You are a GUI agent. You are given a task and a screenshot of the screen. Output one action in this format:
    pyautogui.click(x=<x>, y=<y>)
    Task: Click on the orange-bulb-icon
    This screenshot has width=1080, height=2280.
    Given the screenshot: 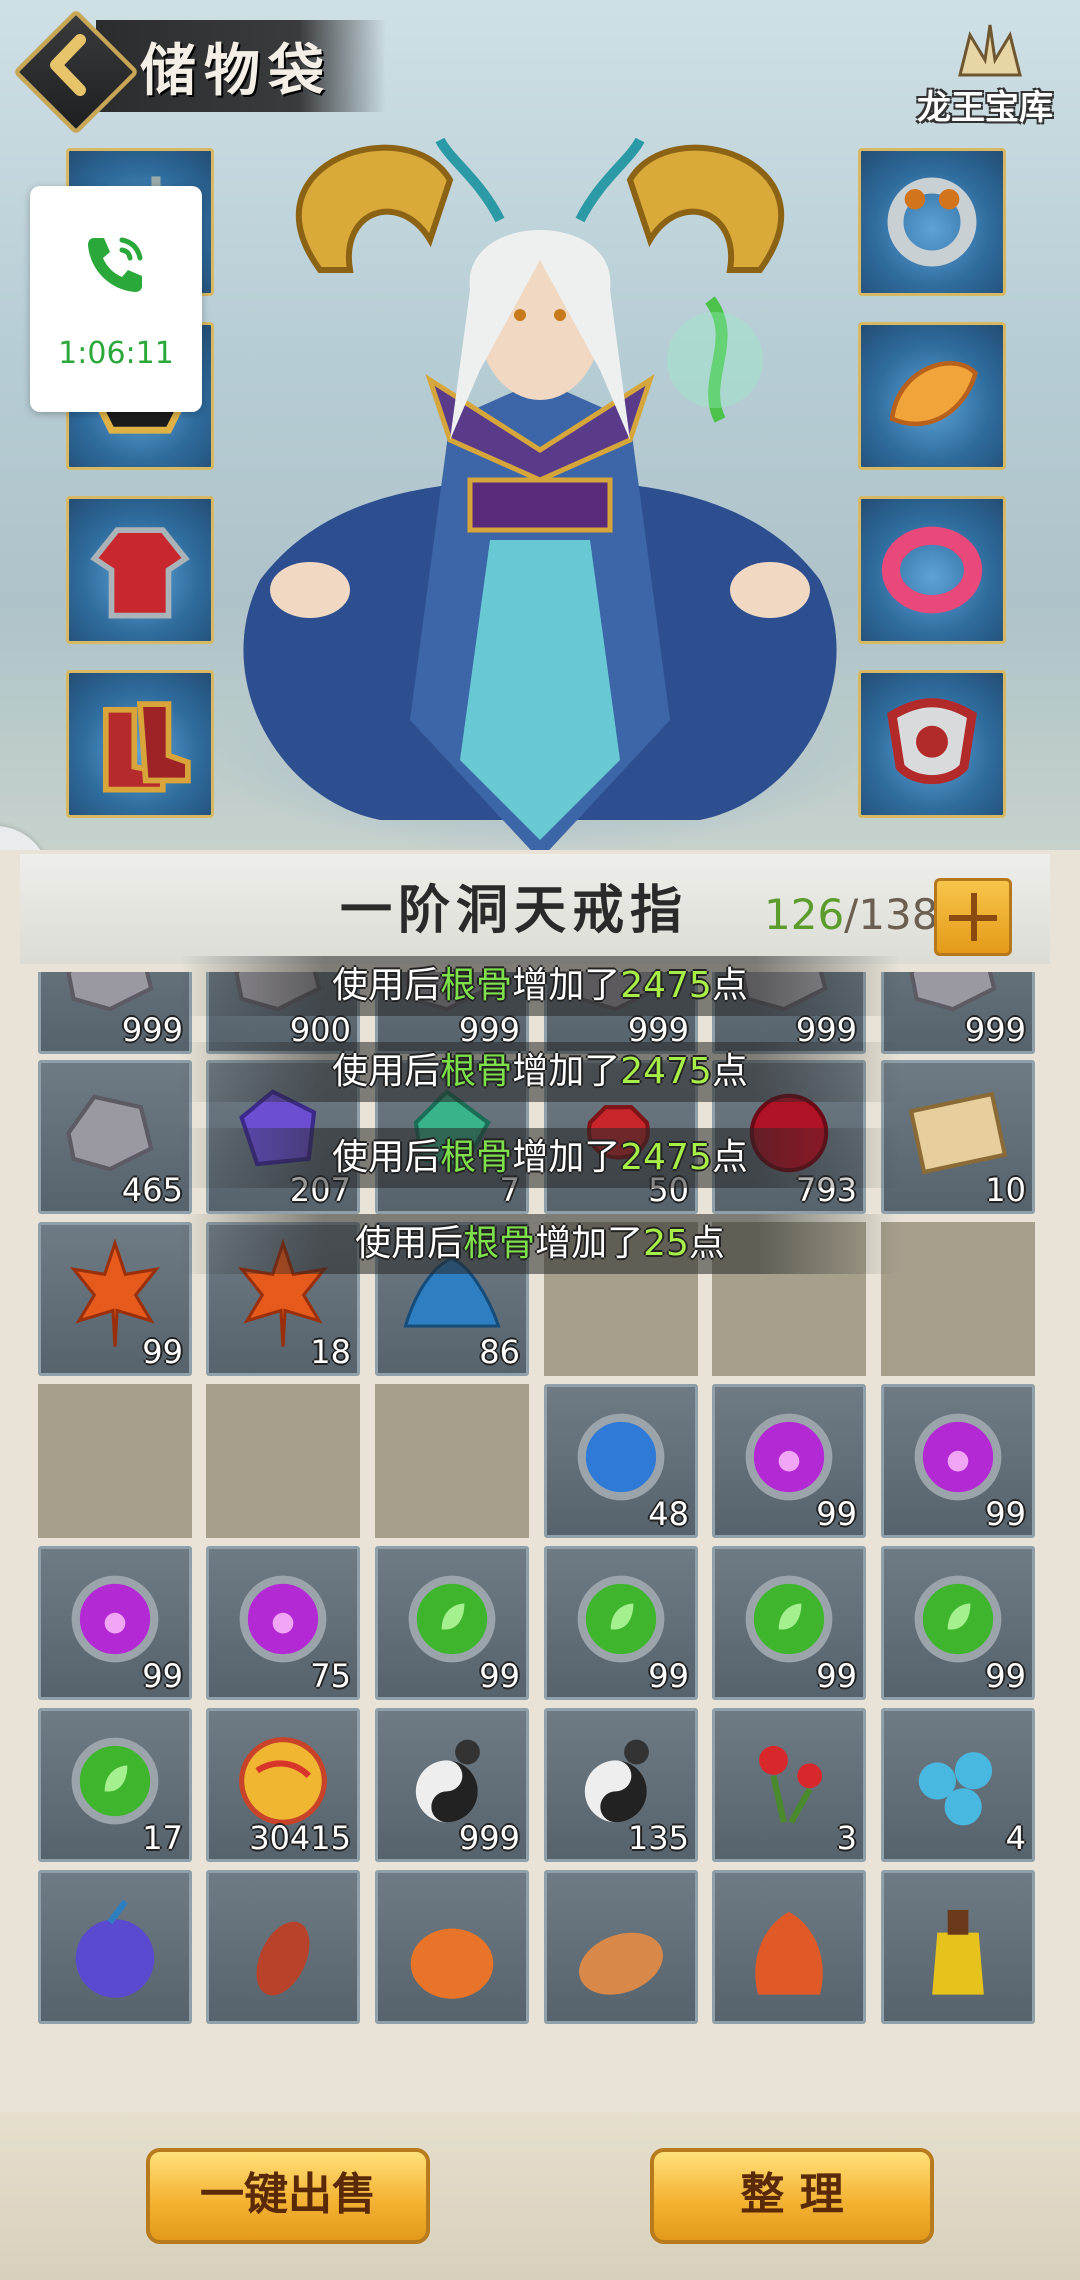 What is the action you would take?
    pyautogui.click(x=789, y=1953)
    